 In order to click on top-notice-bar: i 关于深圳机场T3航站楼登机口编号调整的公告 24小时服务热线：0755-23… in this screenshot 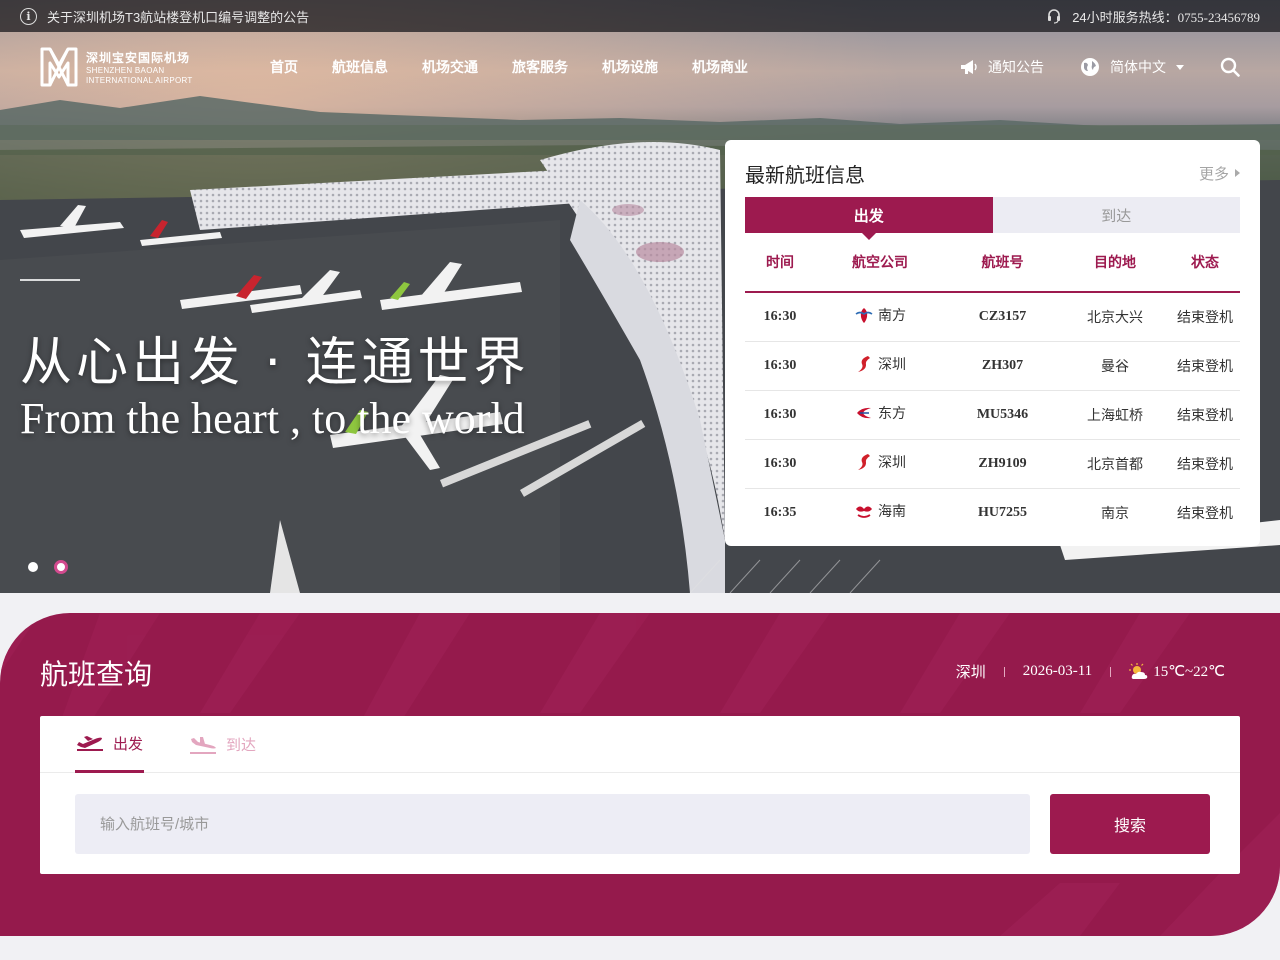, I will do `click(640, 16)`.